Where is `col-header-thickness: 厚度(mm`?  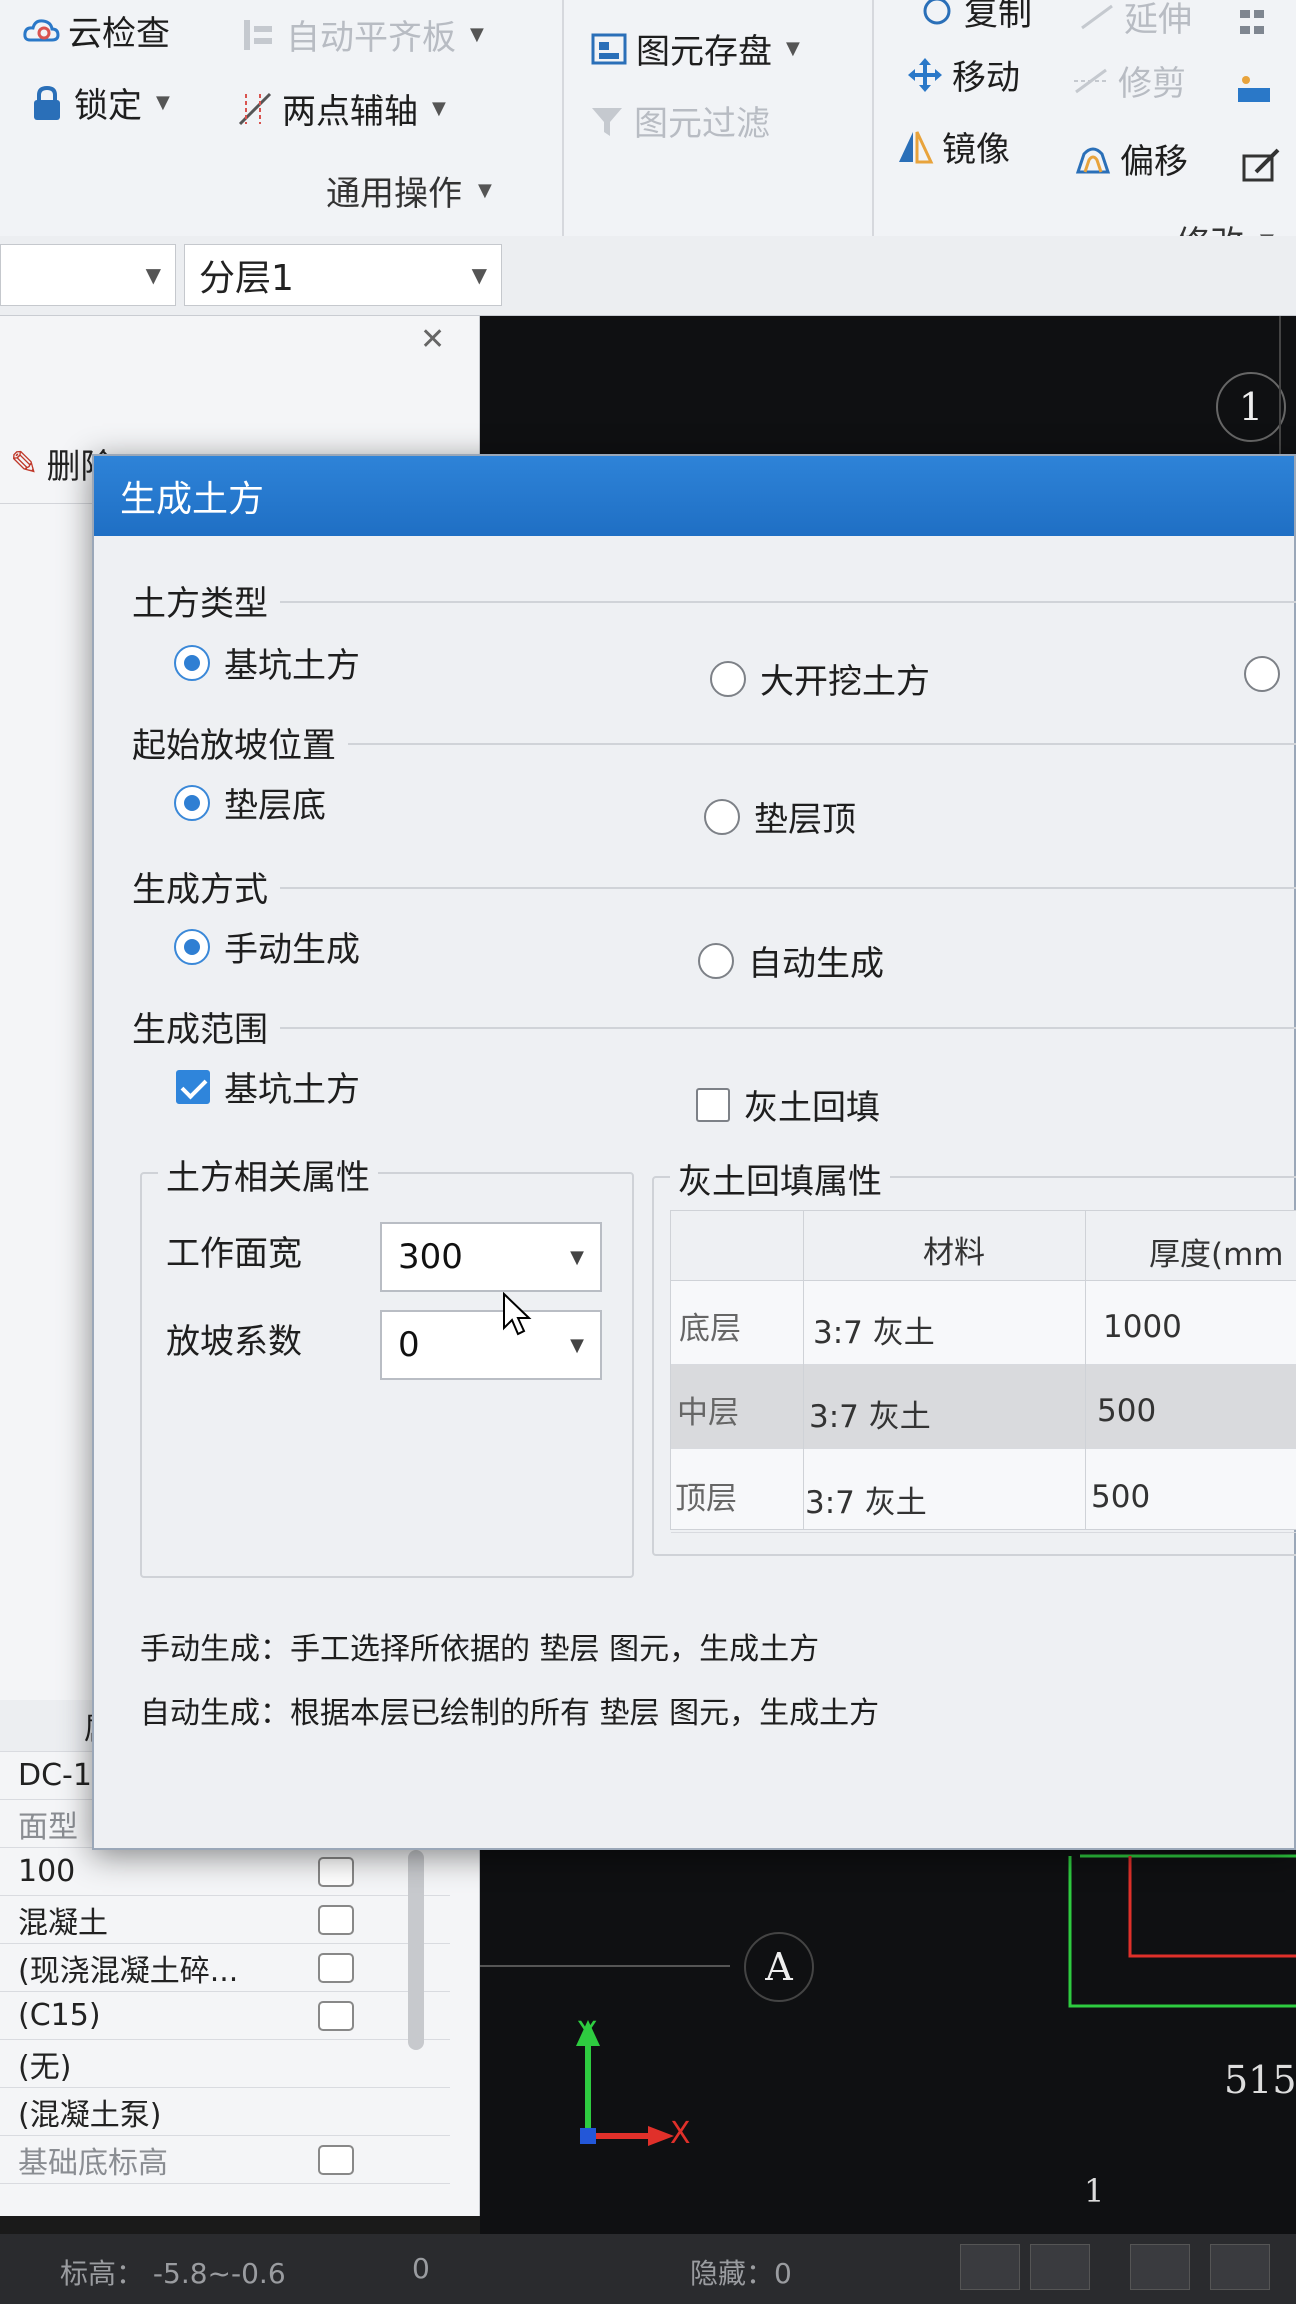
col-header-thickness: 厚度(mm is located at coordinates (1216, 1255).